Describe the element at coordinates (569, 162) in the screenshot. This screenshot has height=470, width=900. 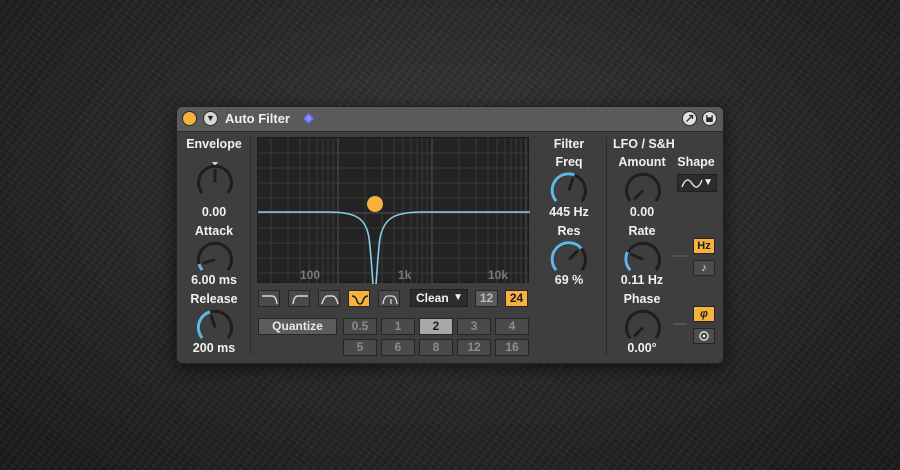
I see `freq-label: Freq` at that location.